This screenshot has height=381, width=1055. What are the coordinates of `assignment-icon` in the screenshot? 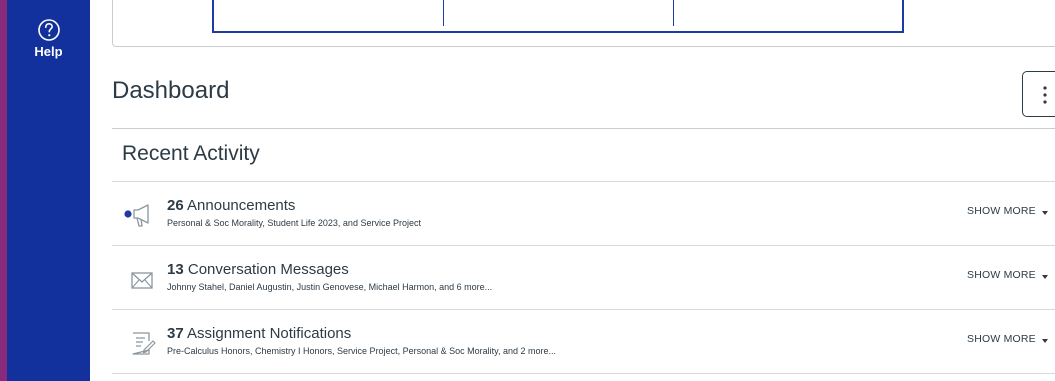 It's located at (144, 343).